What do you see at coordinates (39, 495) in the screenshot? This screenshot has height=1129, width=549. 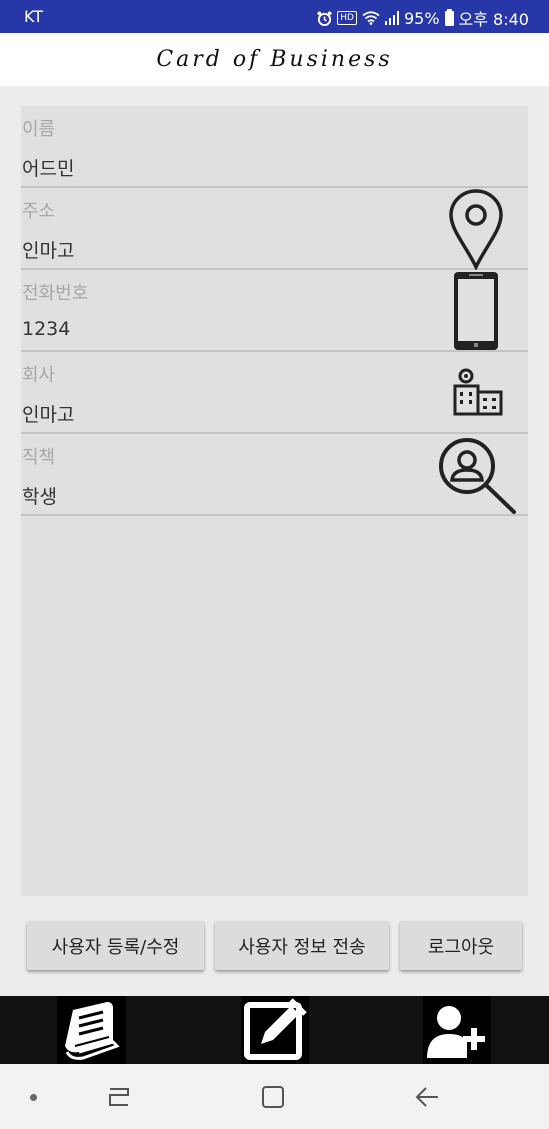 I see `field-position-value: 학생` at bounding box center [39, 495].